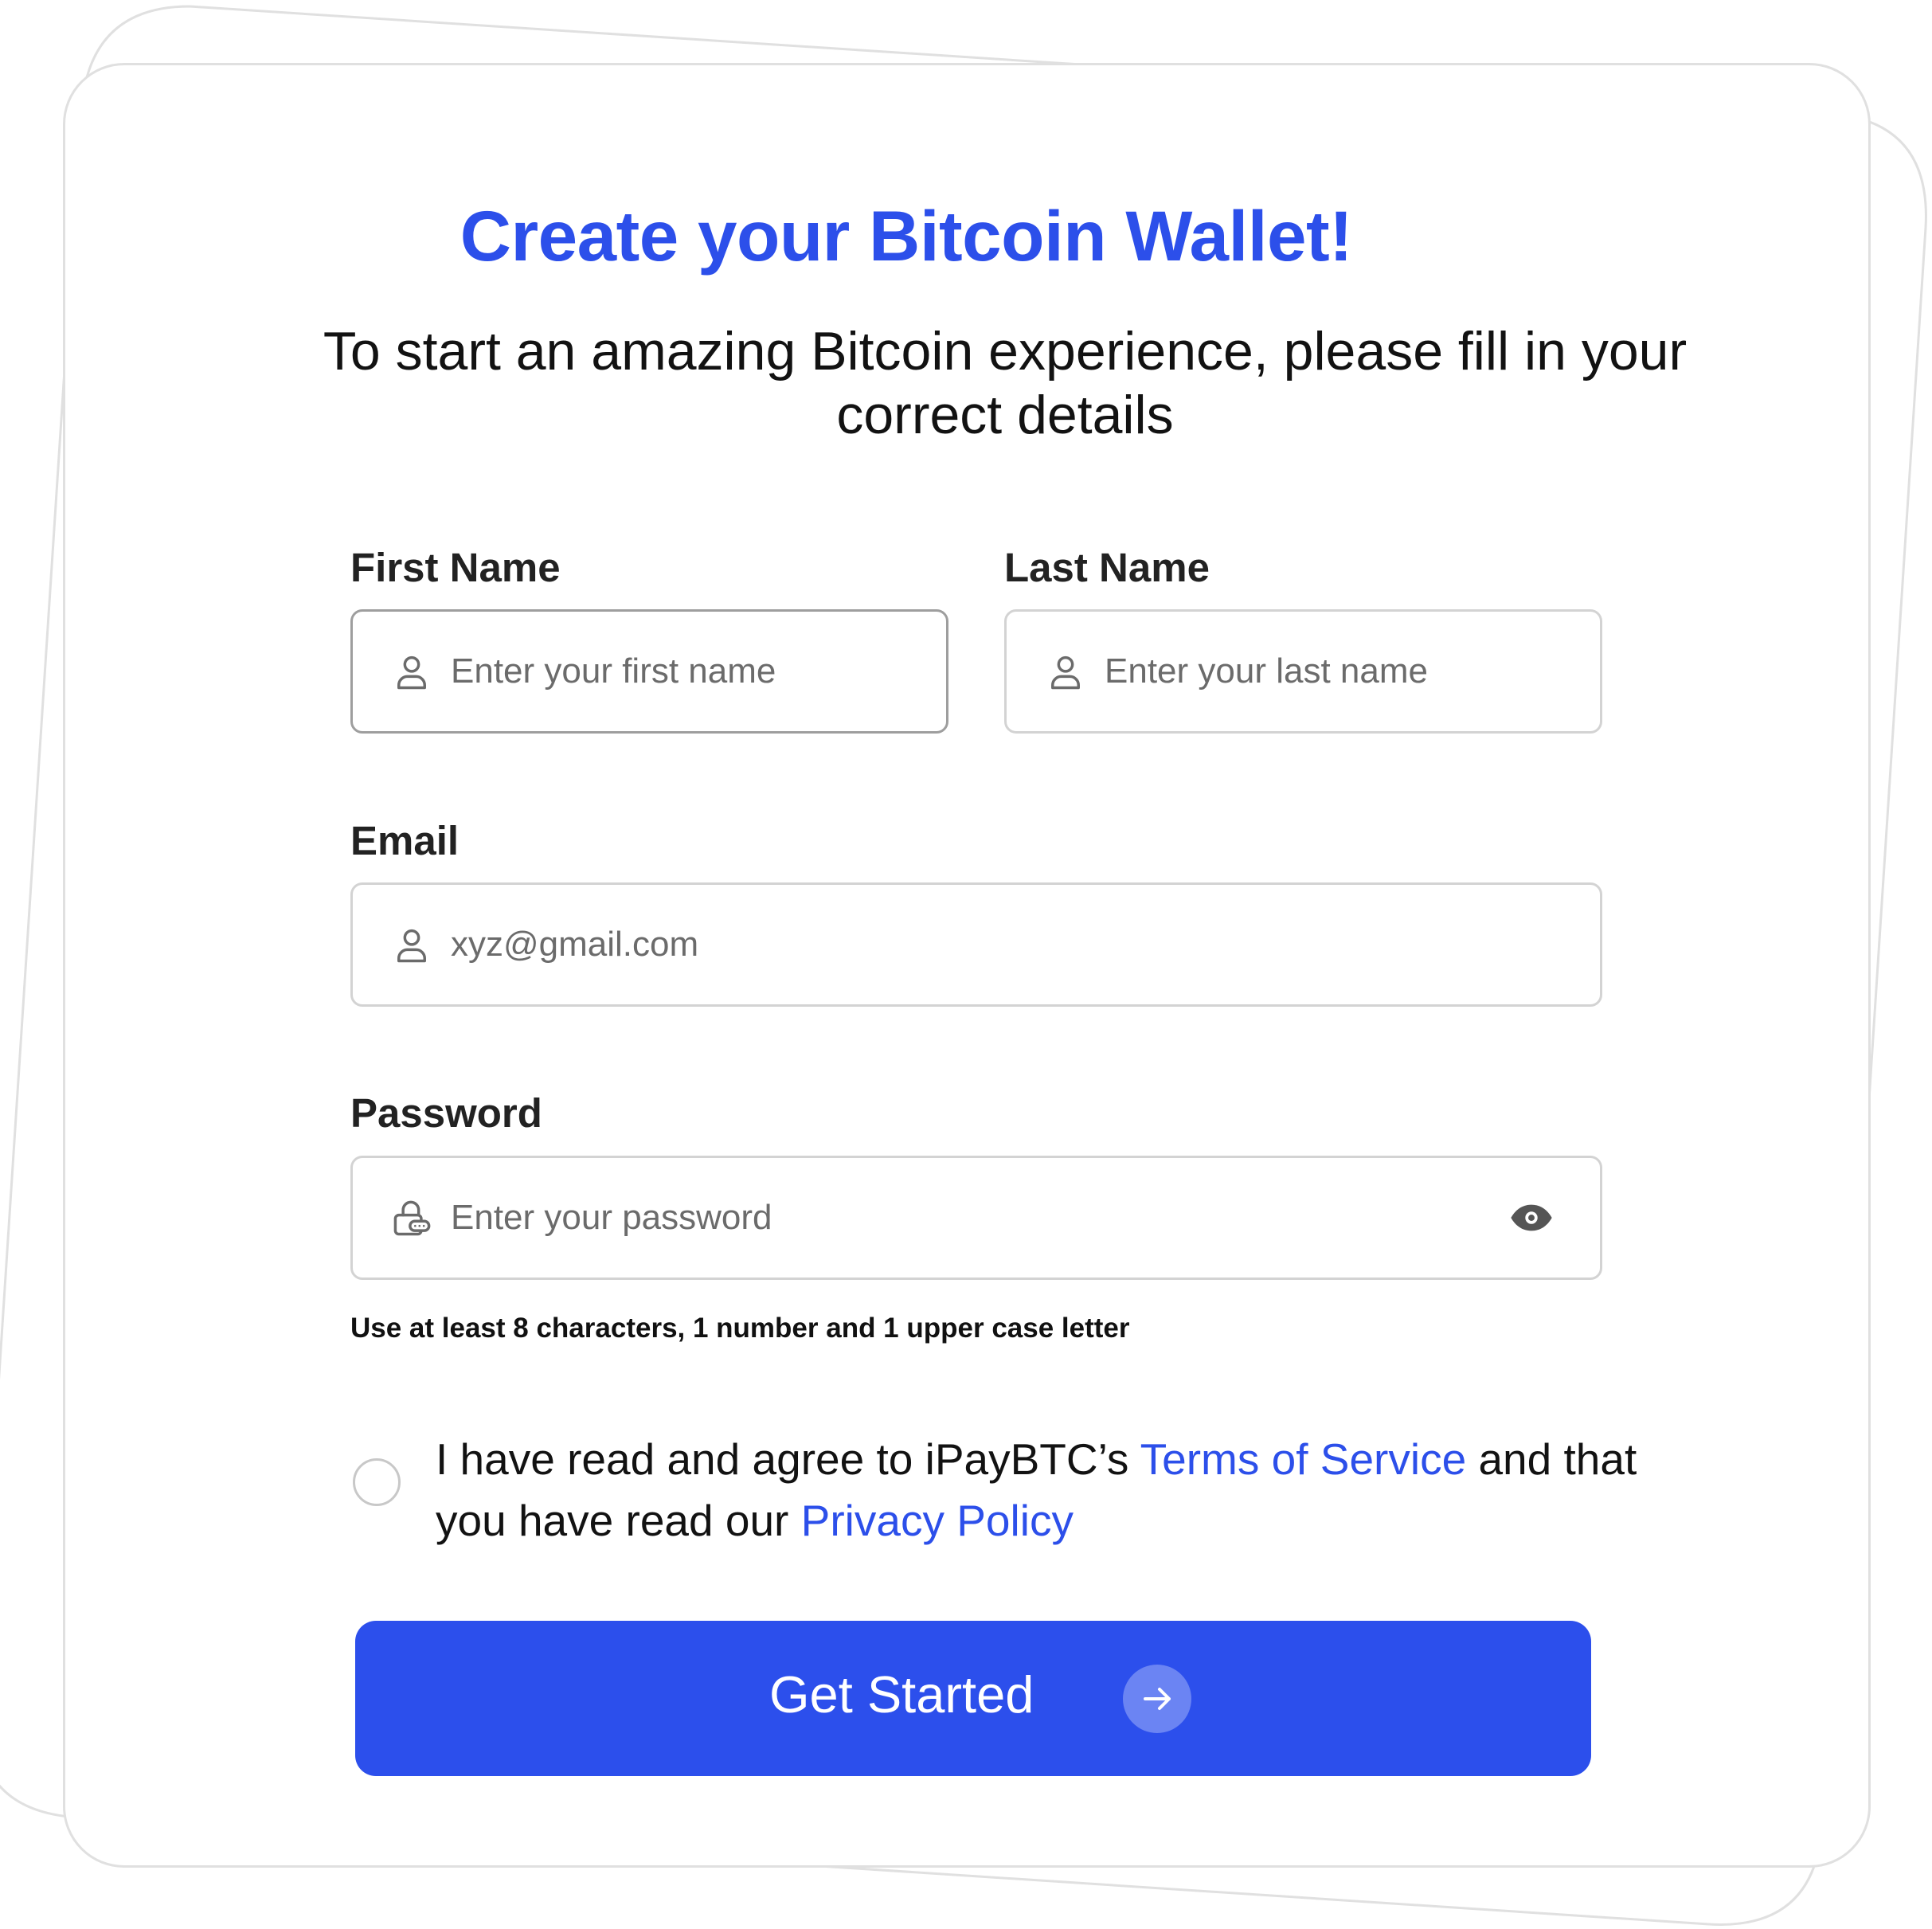 Image resolution: width=1932 pixels, height=1929 pixels. What do you see at coordinates (686, 671) in the screenshot?
I see `first-name-input` at bounding box center [686, 671].